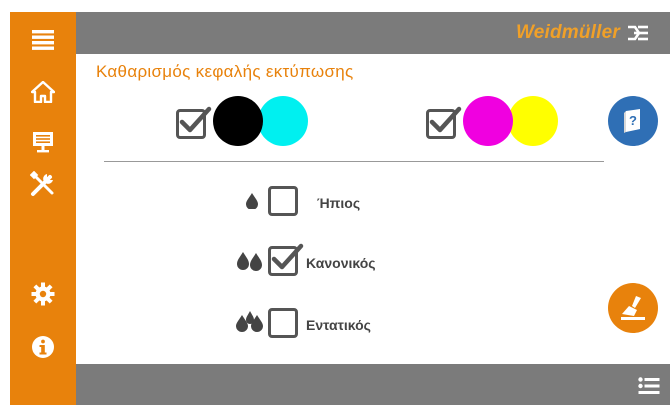 Image resolution: width=670 pixels, height=405 pixels. I want to click on black-ink-dot, so click(238, 121).